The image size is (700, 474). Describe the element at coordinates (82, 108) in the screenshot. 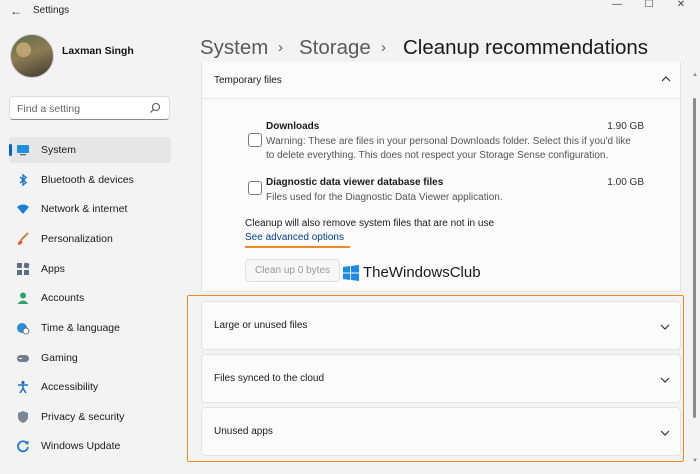

I see `search-input` at that location.